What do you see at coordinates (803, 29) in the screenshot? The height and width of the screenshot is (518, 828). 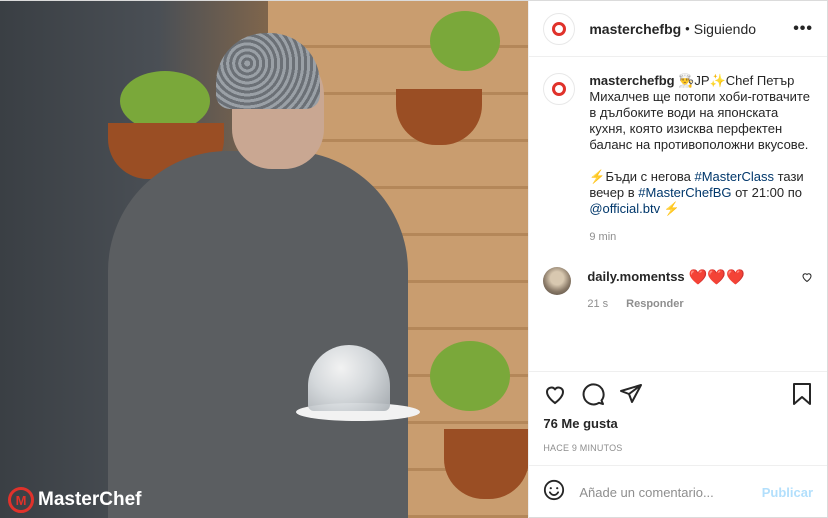 I see `more-options-icon: •••` at bounding box center [803, 29].